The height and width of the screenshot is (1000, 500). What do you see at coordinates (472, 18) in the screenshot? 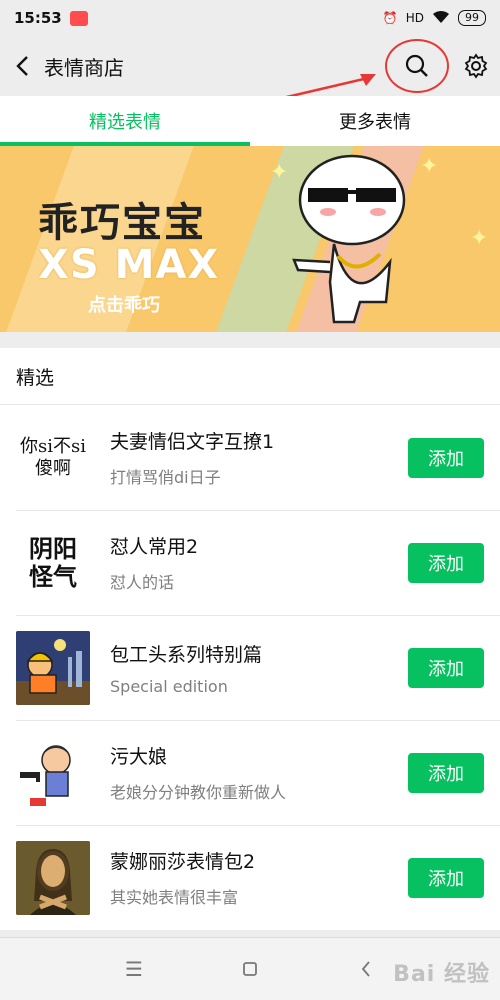
I see `battery-icon: 99` at bounding box center [472, 18].